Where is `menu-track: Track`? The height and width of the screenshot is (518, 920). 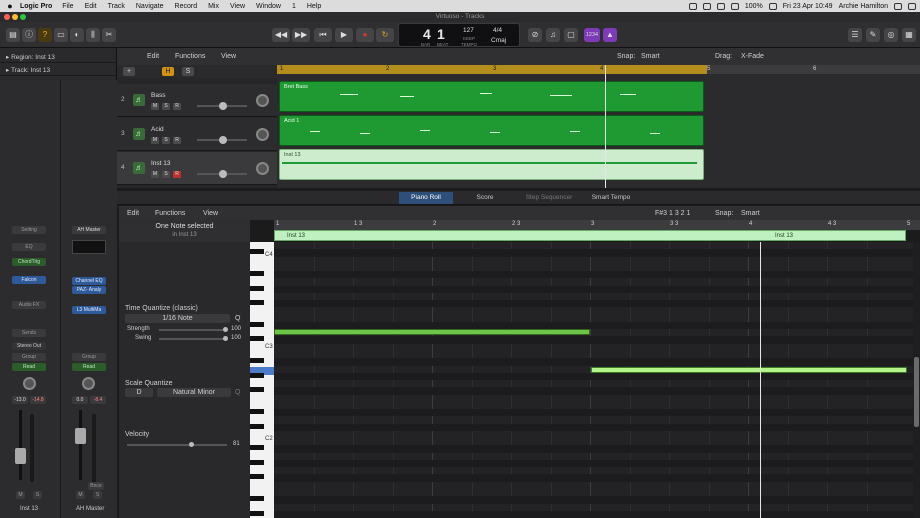
menu-track: Track is located at coordinates (116, 6).